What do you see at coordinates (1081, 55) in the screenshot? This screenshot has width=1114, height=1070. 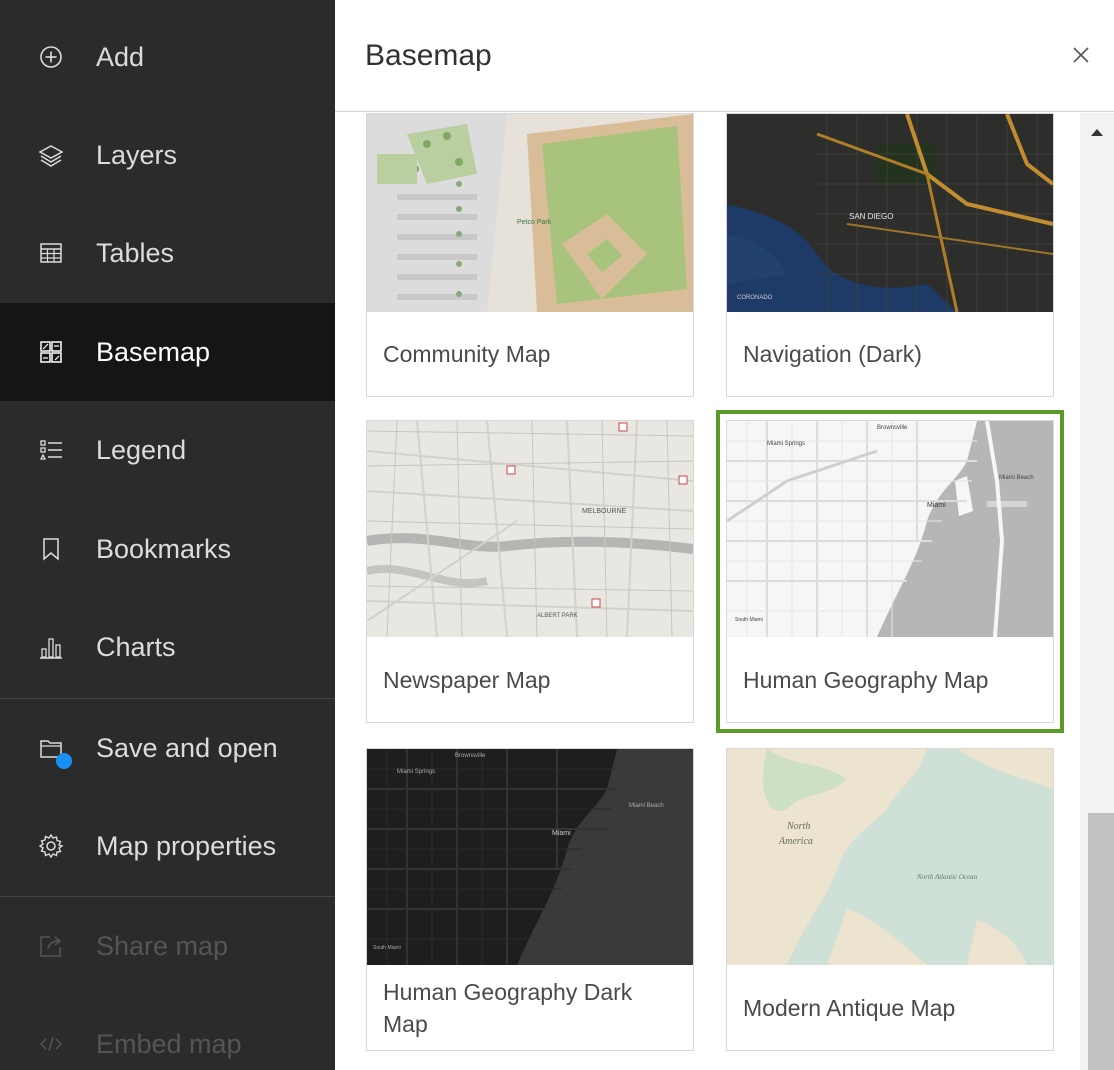 I see `close-icon` at bounding box center [1081, 55].